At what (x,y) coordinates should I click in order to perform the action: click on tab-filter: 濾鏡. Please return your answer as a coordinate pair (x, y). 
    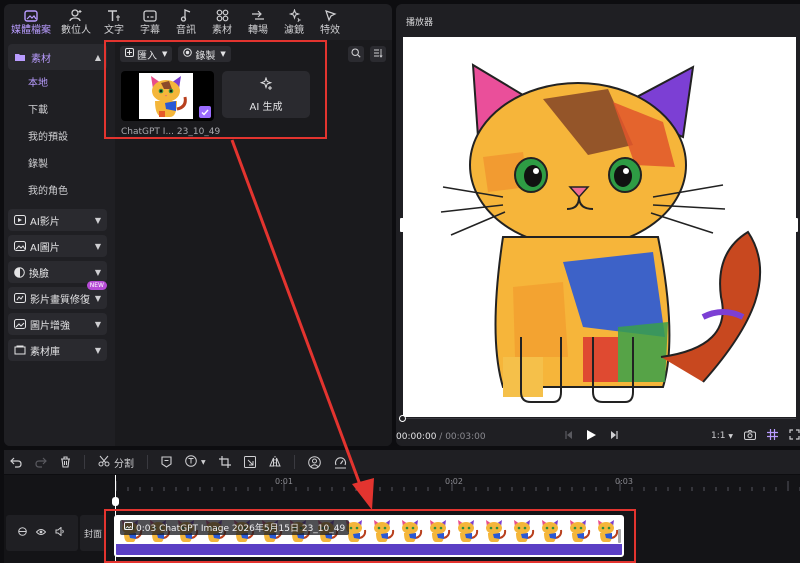
    Looking at the image, I should click on (294, 22).